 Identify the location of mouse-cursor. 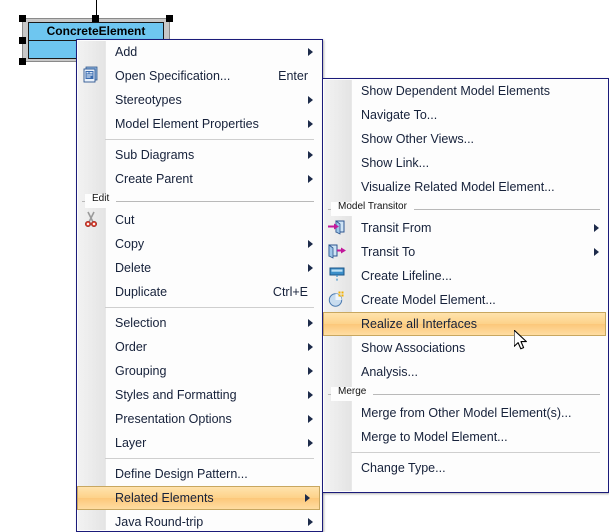
(520, 340).